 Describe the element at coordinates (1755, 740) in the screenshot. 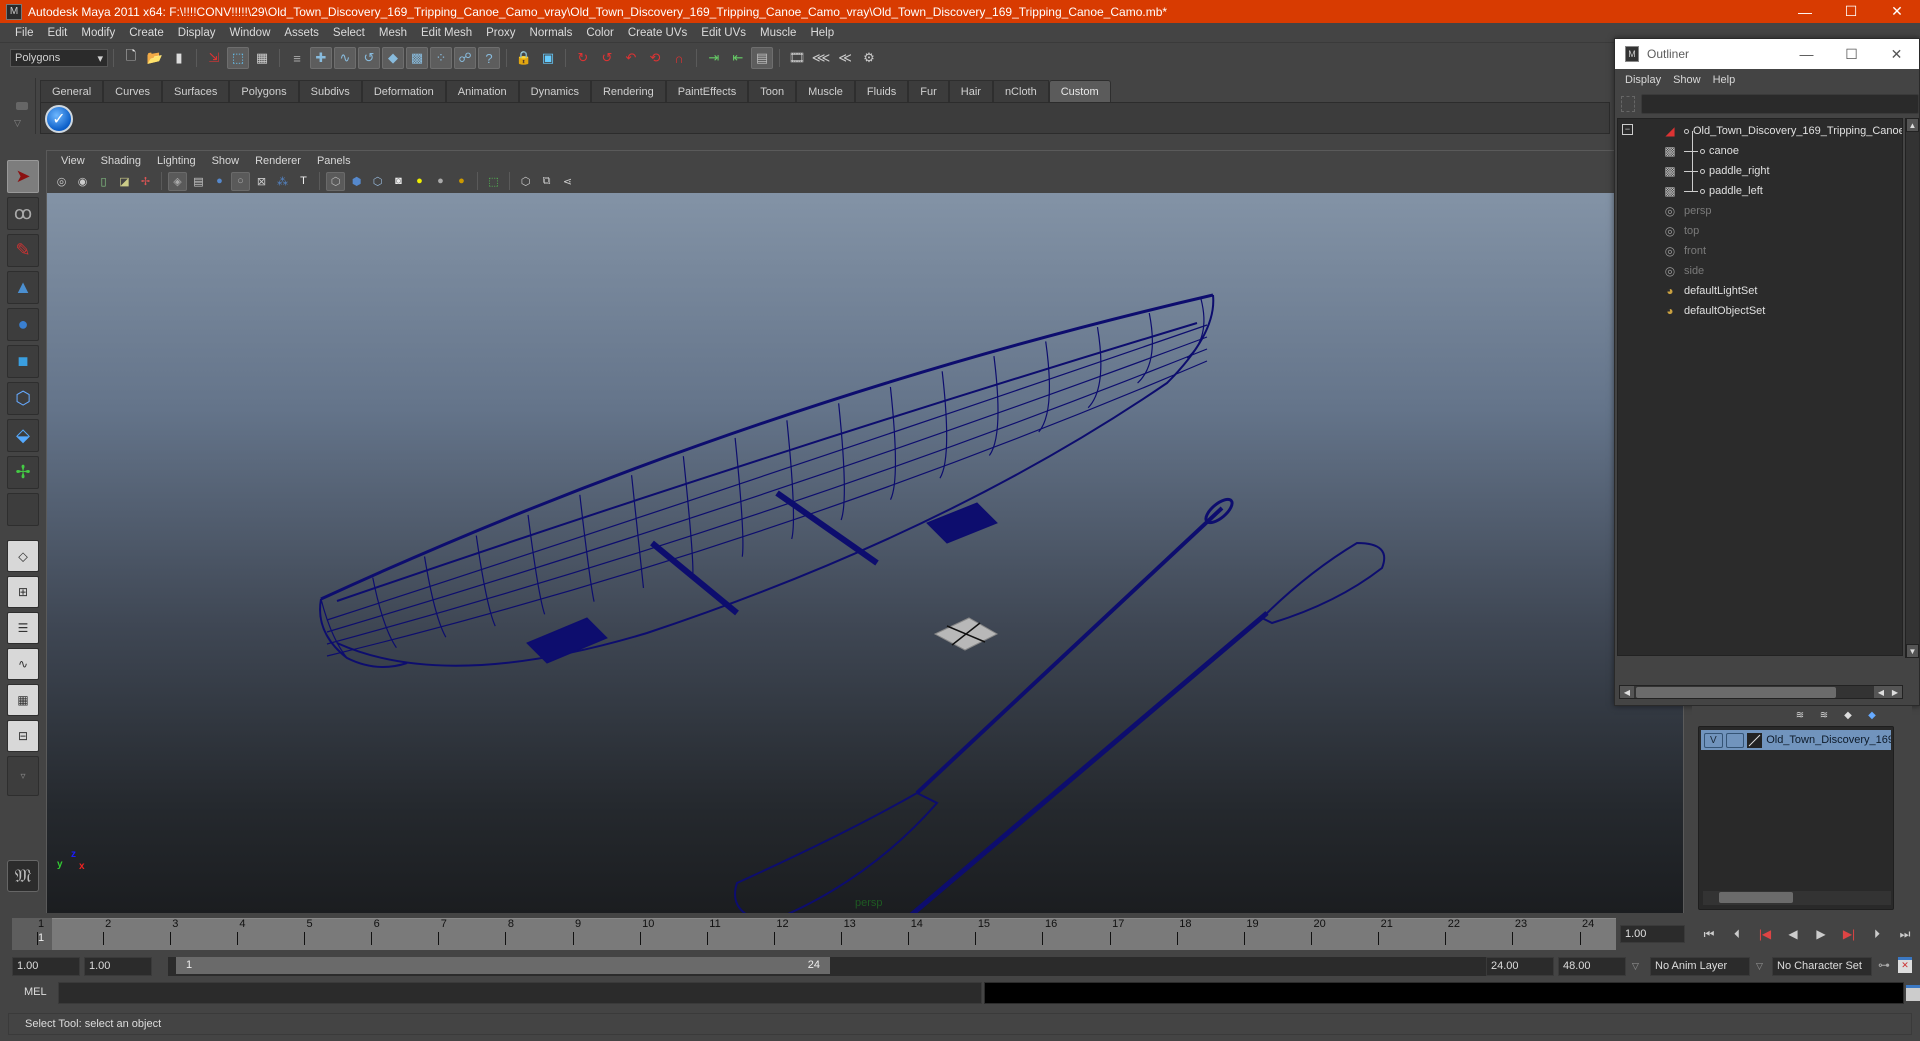

I see `layer-color-swatch` at that location.